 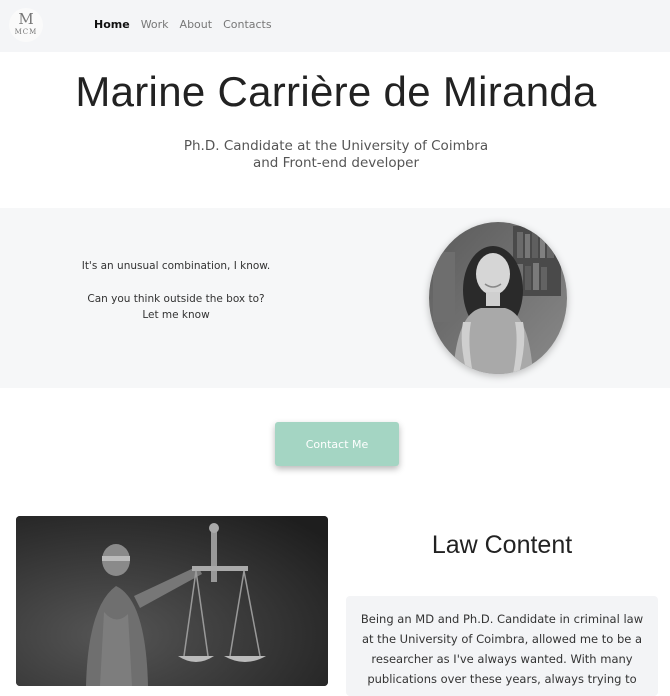 What do you see at coordinates (336, 163) in the screenshot?
I see `hero-subtitle-line-2: and Front-end developer` at bounding box center [336, 163].